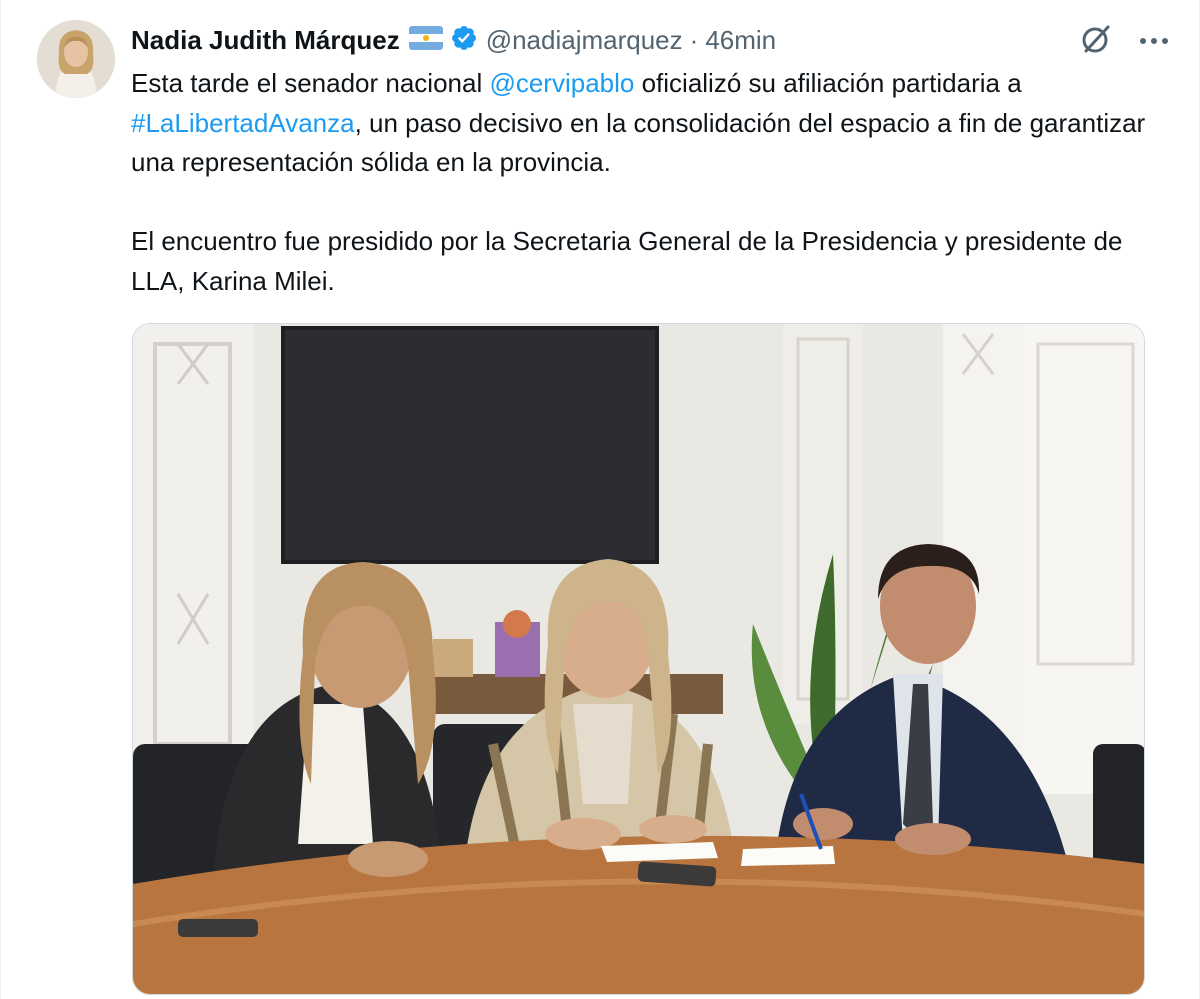  Describe the element at coordinates (1124, 41) in the screenshot. I see `header-actions` at that location.